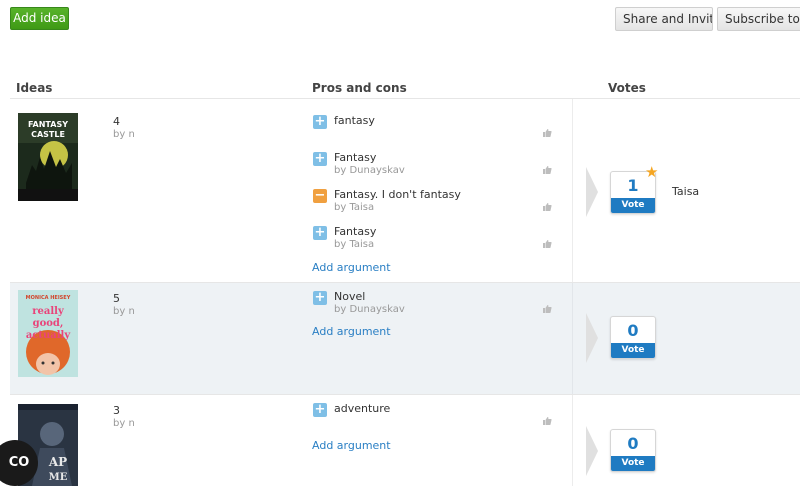 This screenshot has height=486, width=800. What do you see at coordinates (397, 194) in the screenshot?
I see `argument-text: Fantasy. I don't fantasy` at bounding box center [397, 194].